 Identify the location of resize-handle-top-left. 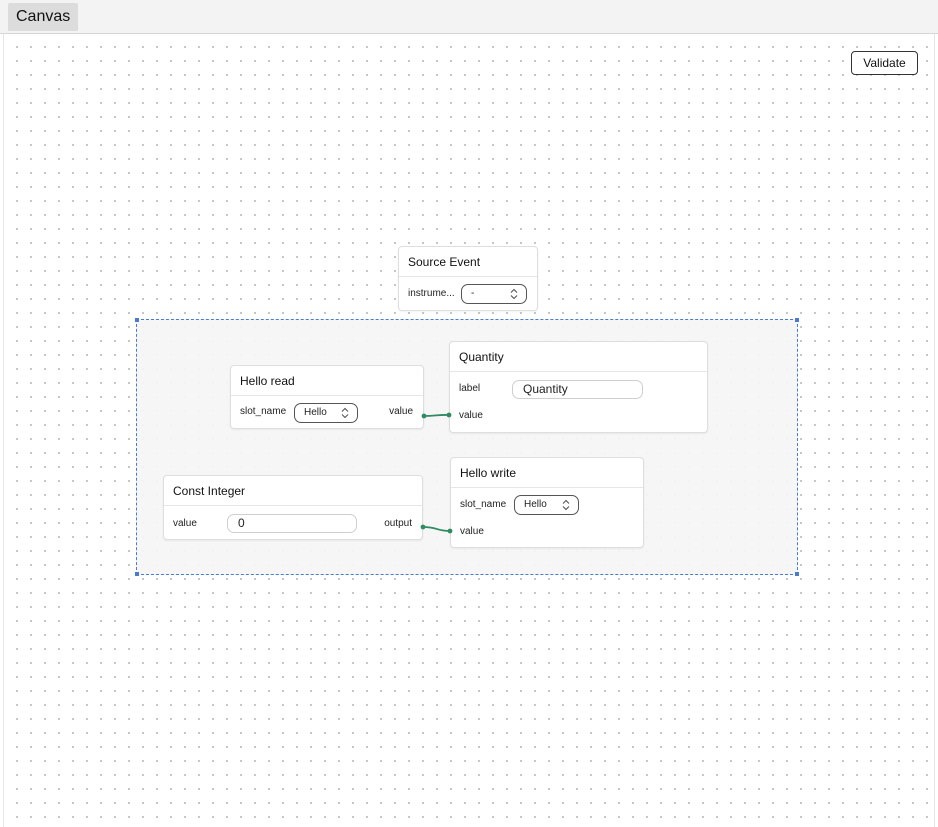
(137, 320).